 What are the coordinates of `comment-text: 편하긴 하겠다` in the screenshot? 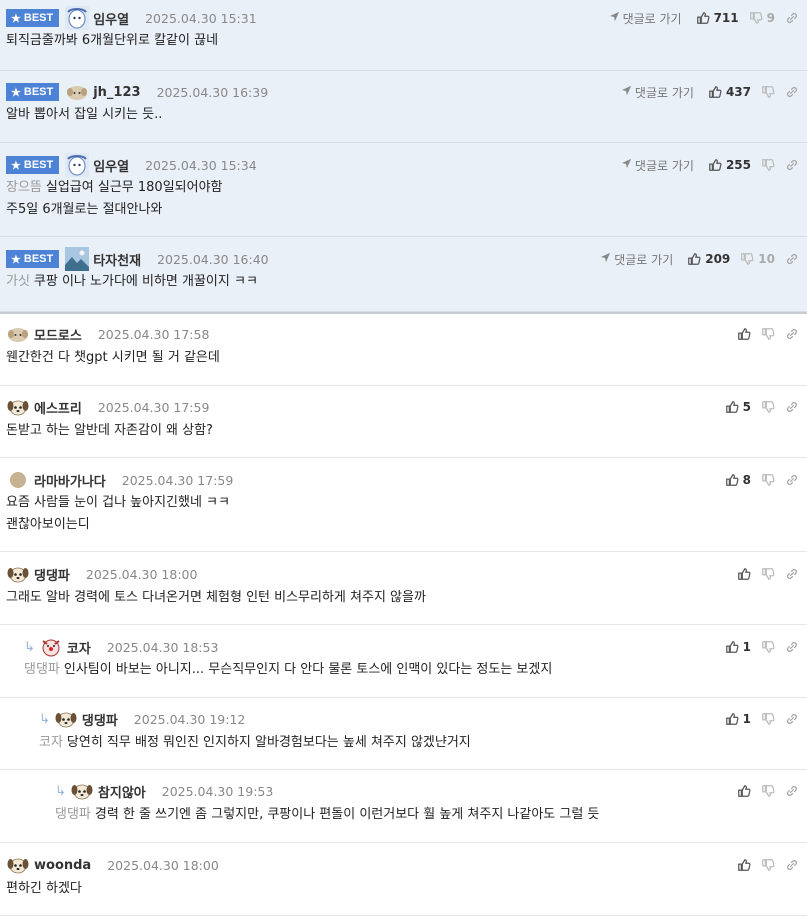 It's located at (44, 888).